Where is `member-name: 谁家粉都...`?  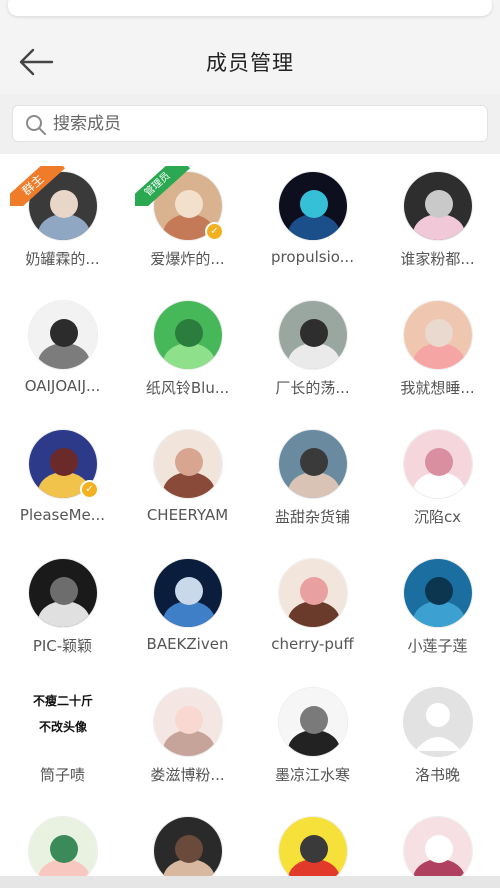
member-name: 谁家粉都... is located at coordinates (437, 259).